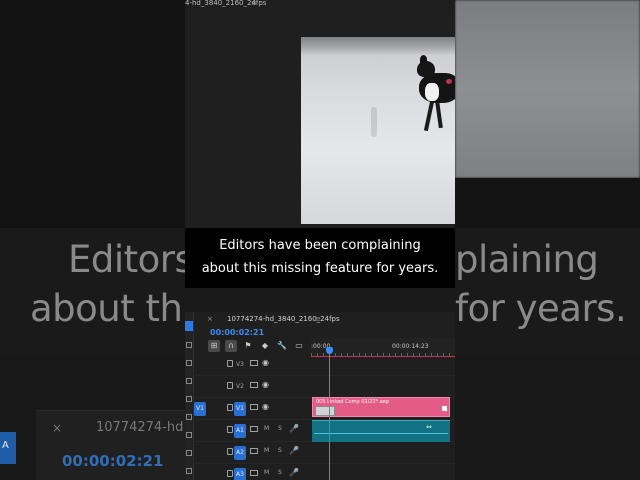  I want to click on caption-line-1: Editors have been complaining, so click(320, 245).